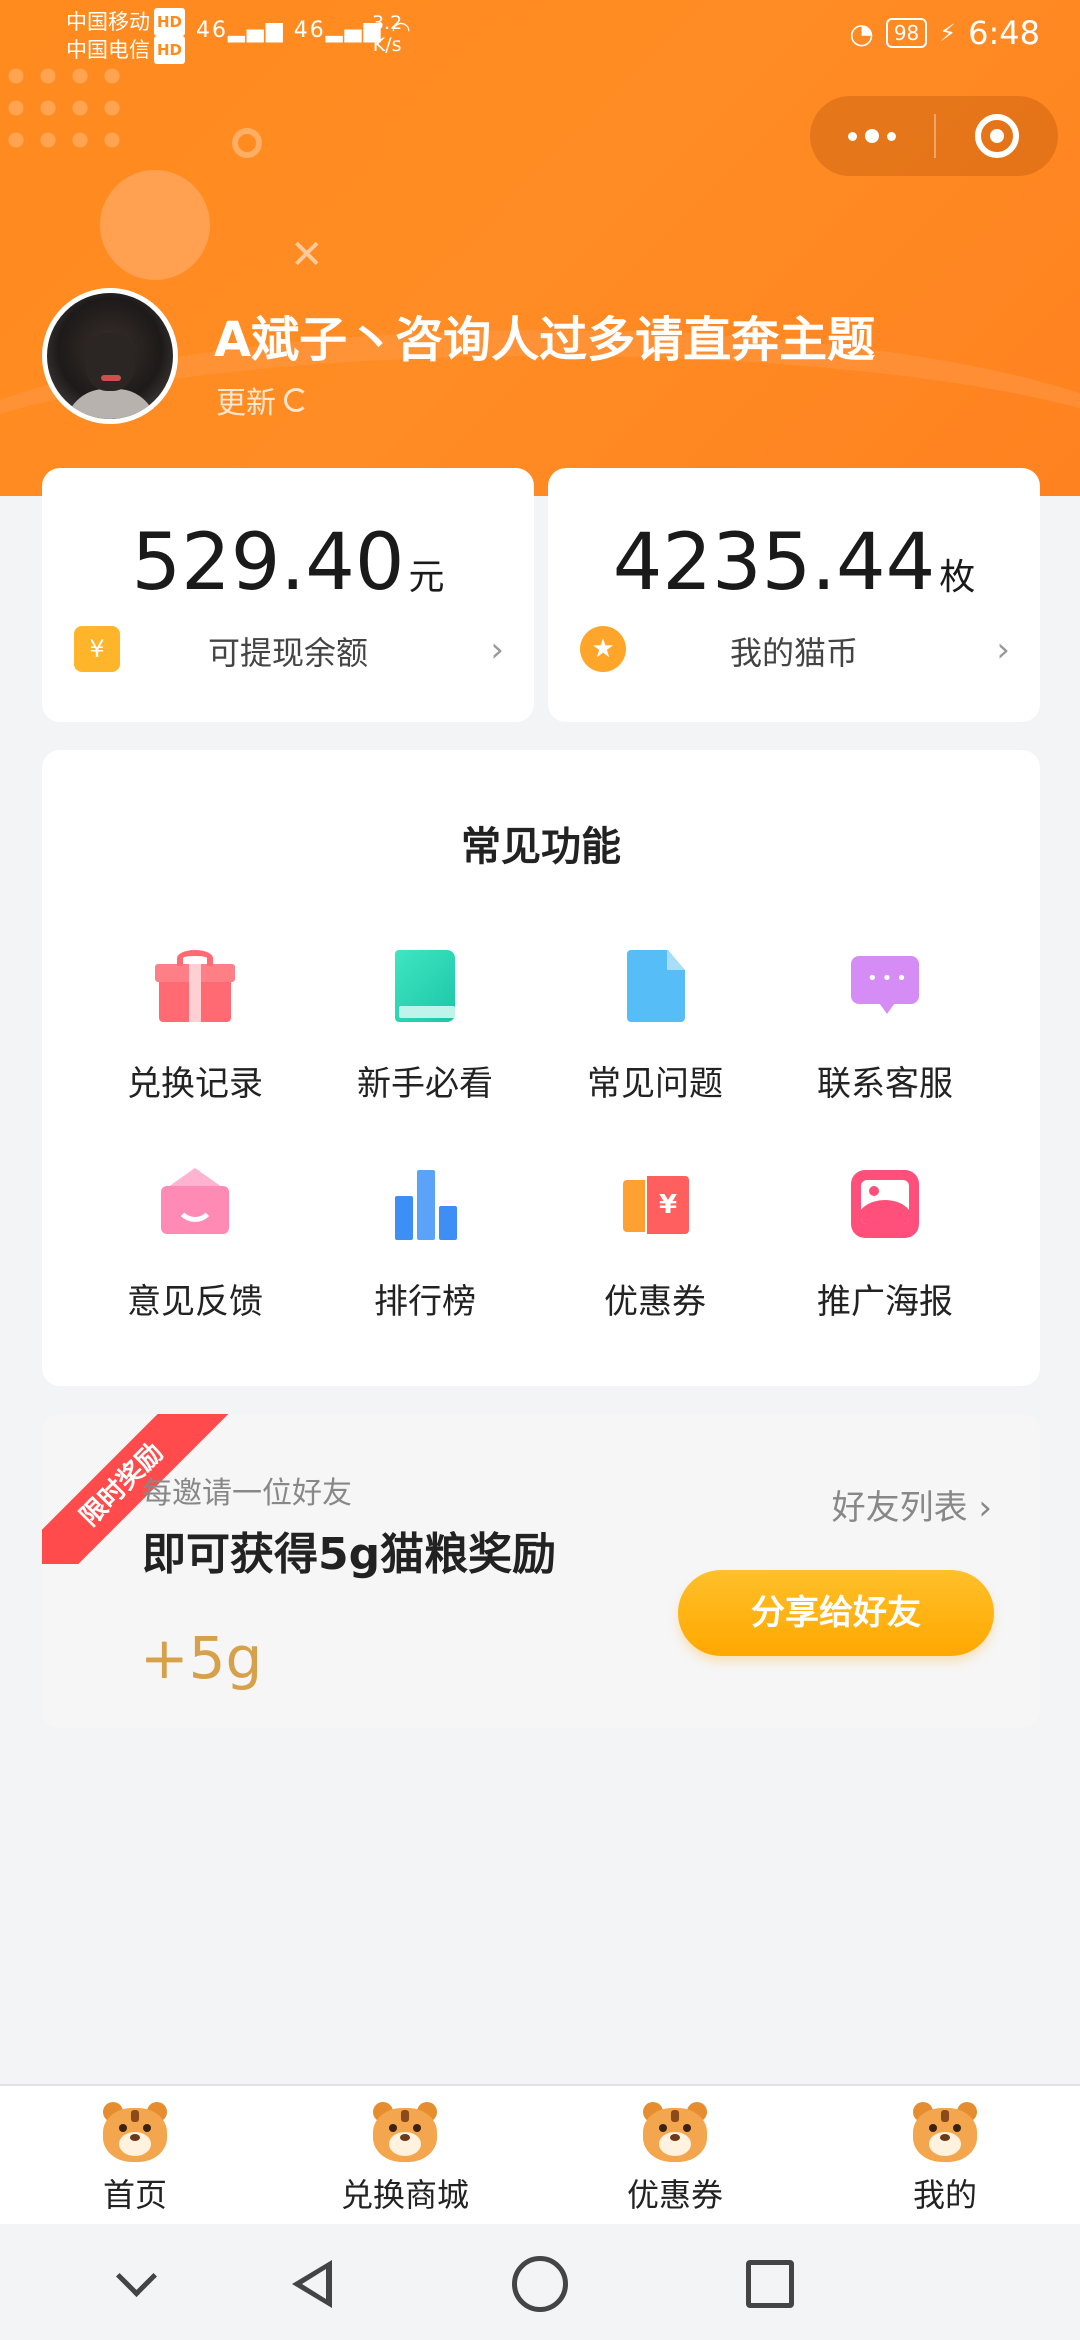 The image size is (1080, 2340). Describe the element at coordinates (425, 986) in the screenshot. I see `book-icon` at that location.